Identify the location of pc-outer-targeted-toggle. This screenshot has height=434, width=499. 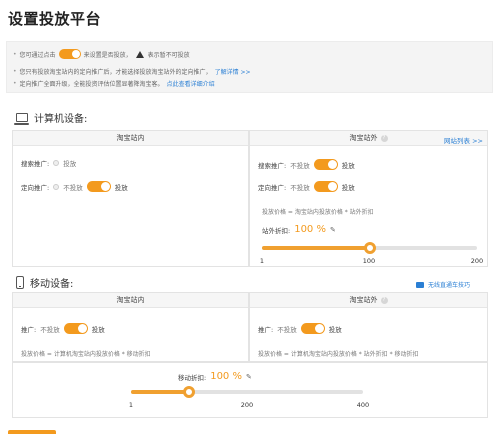
(325, 186).